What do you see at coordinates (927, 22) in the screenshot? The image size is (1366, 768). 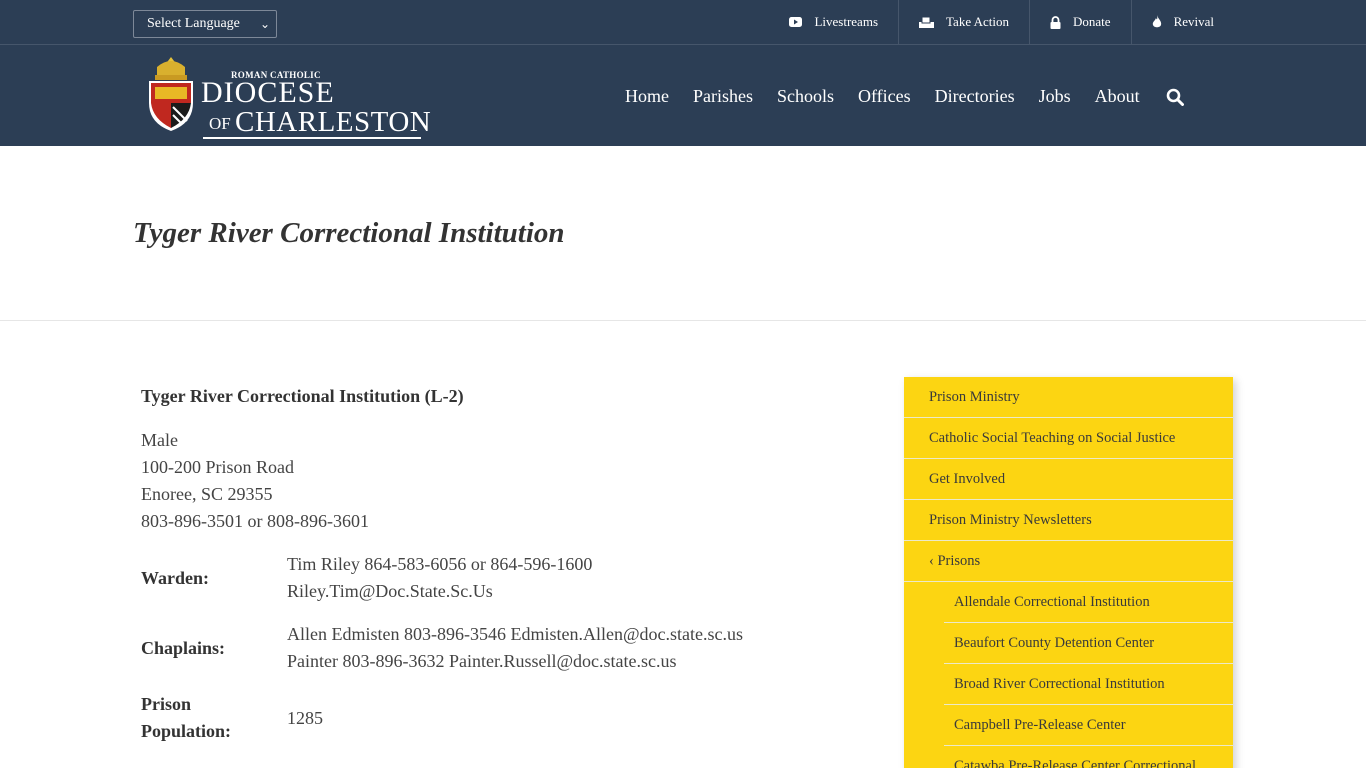 I see `ballot-box-icon` at bounding box center [927, 22].